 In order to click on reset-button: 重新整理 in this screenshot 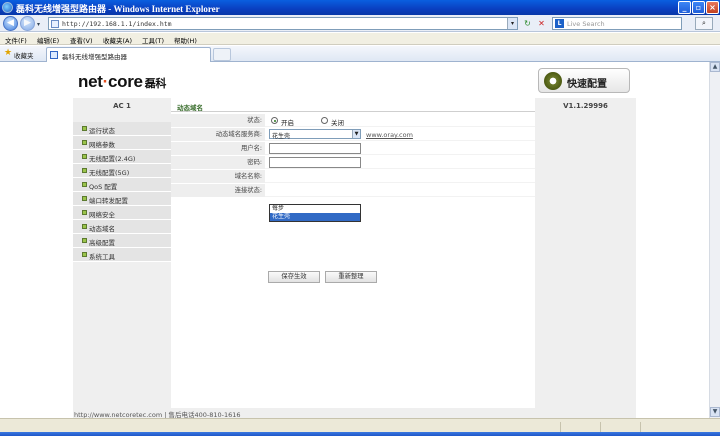, I will do `click(351, 277)`.